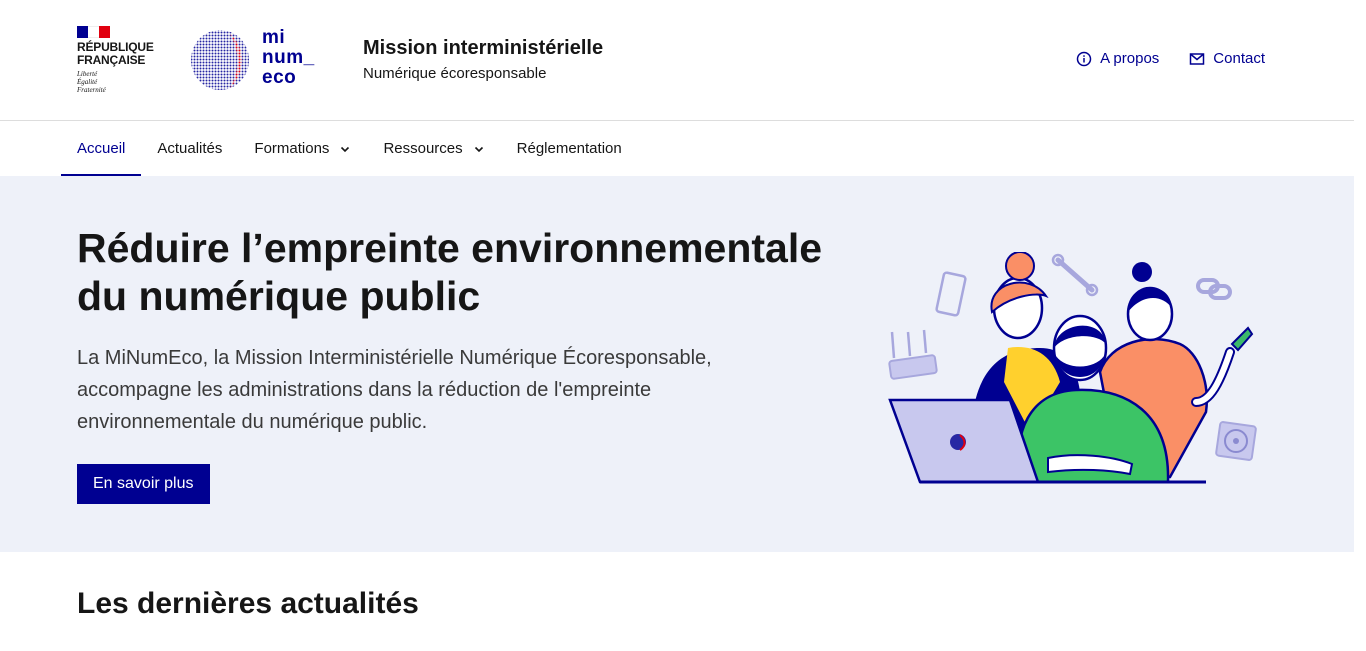 This screenshot has height=651, width=1366. What do you see at coordinates (1236, 441) in the screenshot?
I see `fan-icon` at bounding box center [1236, 441].